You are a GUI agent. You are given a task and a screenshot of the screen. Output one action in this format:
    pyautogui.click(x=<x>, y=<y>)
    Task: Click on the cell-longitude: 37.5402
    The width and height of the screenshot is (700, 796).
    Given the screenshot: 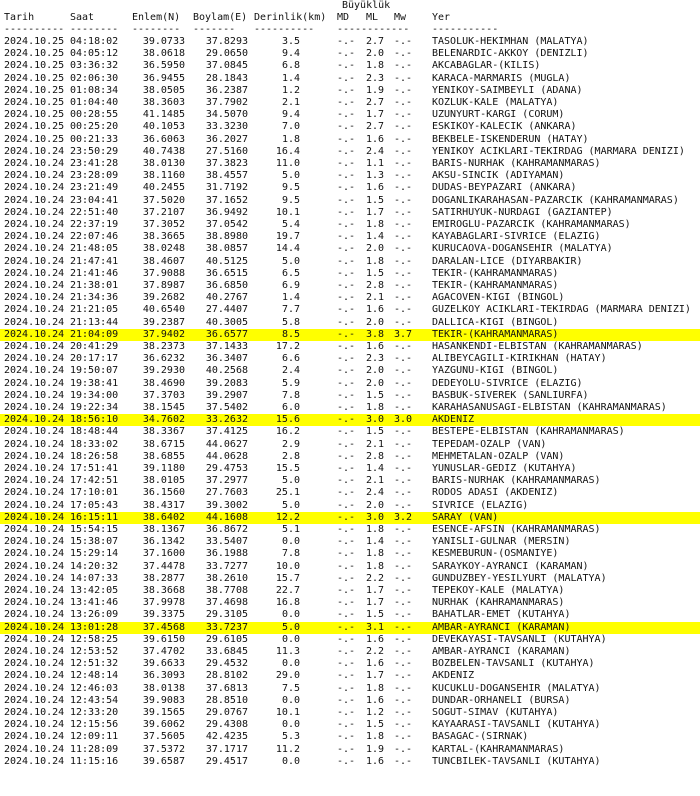 What is the action you would take?
    pyautogui.click(x=226, y=407)
    